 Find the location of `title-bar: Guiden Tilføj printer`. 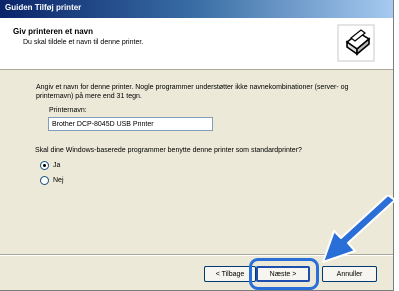

title-bar: Guiden Tilføj printer is located at coordinates (196, 9).